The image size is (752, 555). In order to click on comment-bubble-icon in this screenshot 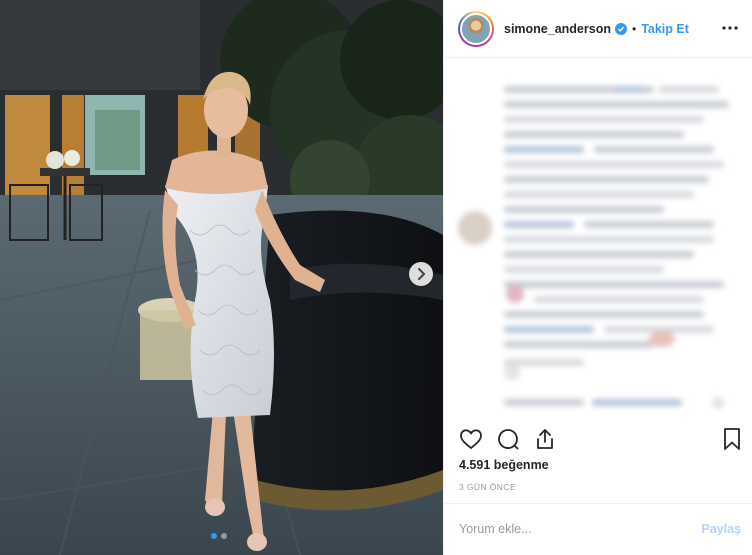, I will do `click(508, 439)`.